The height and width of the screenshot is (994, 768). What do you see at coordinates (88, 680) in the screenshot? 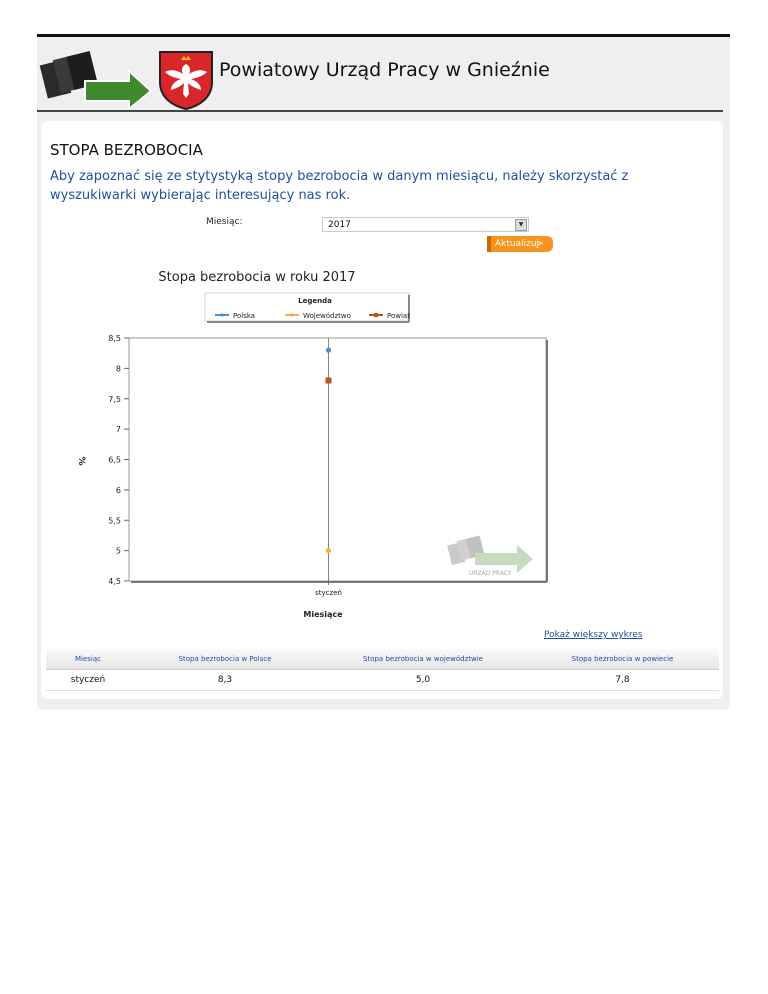
I see `table-cell: styczeń` at bounding box center [88, 680].